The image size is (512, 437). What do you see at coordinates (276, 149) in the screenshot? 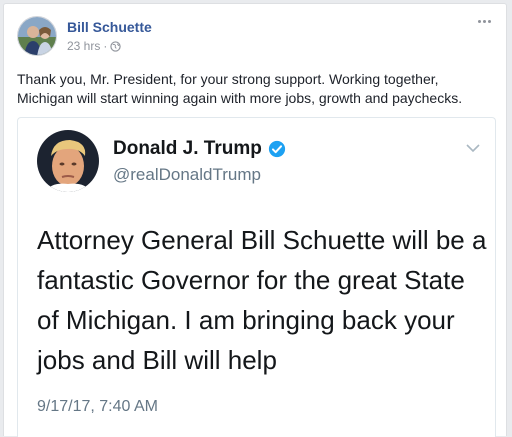
I see `verified-badge-icon` at bounding box center [276, 149].